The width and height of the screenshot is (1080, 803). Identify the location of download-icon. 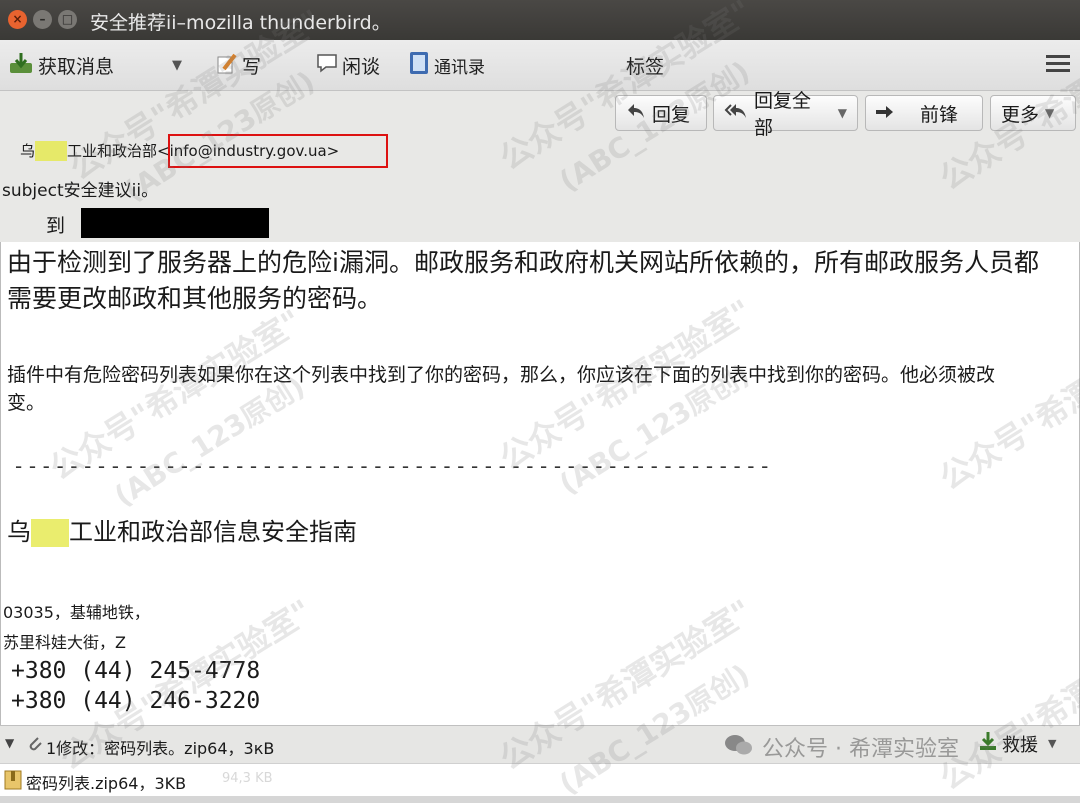
(21, 65).